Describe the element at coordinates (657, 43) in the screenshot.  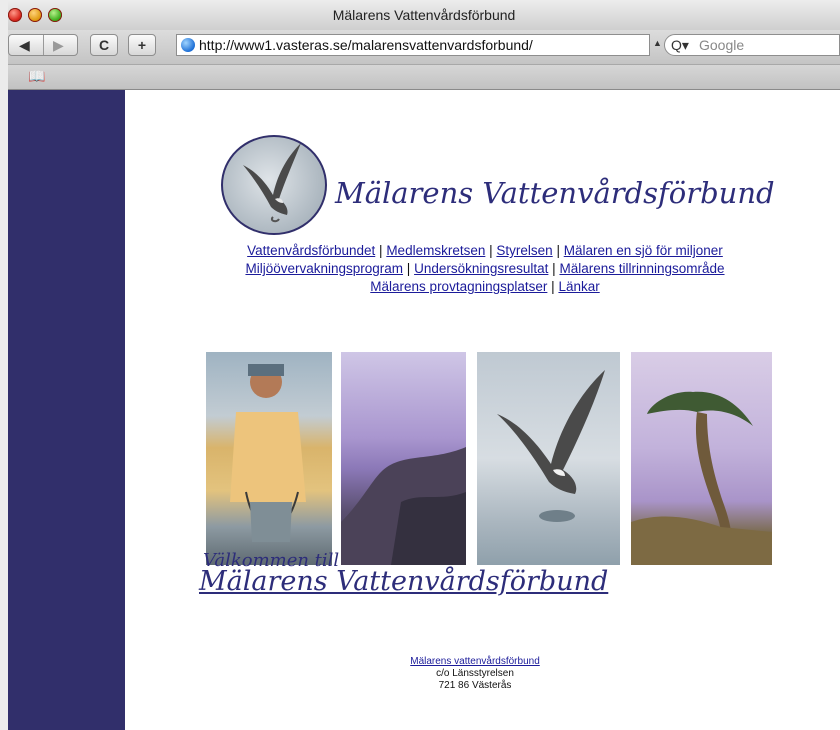
I see `url-dropdown-icon: ▲` at that location.